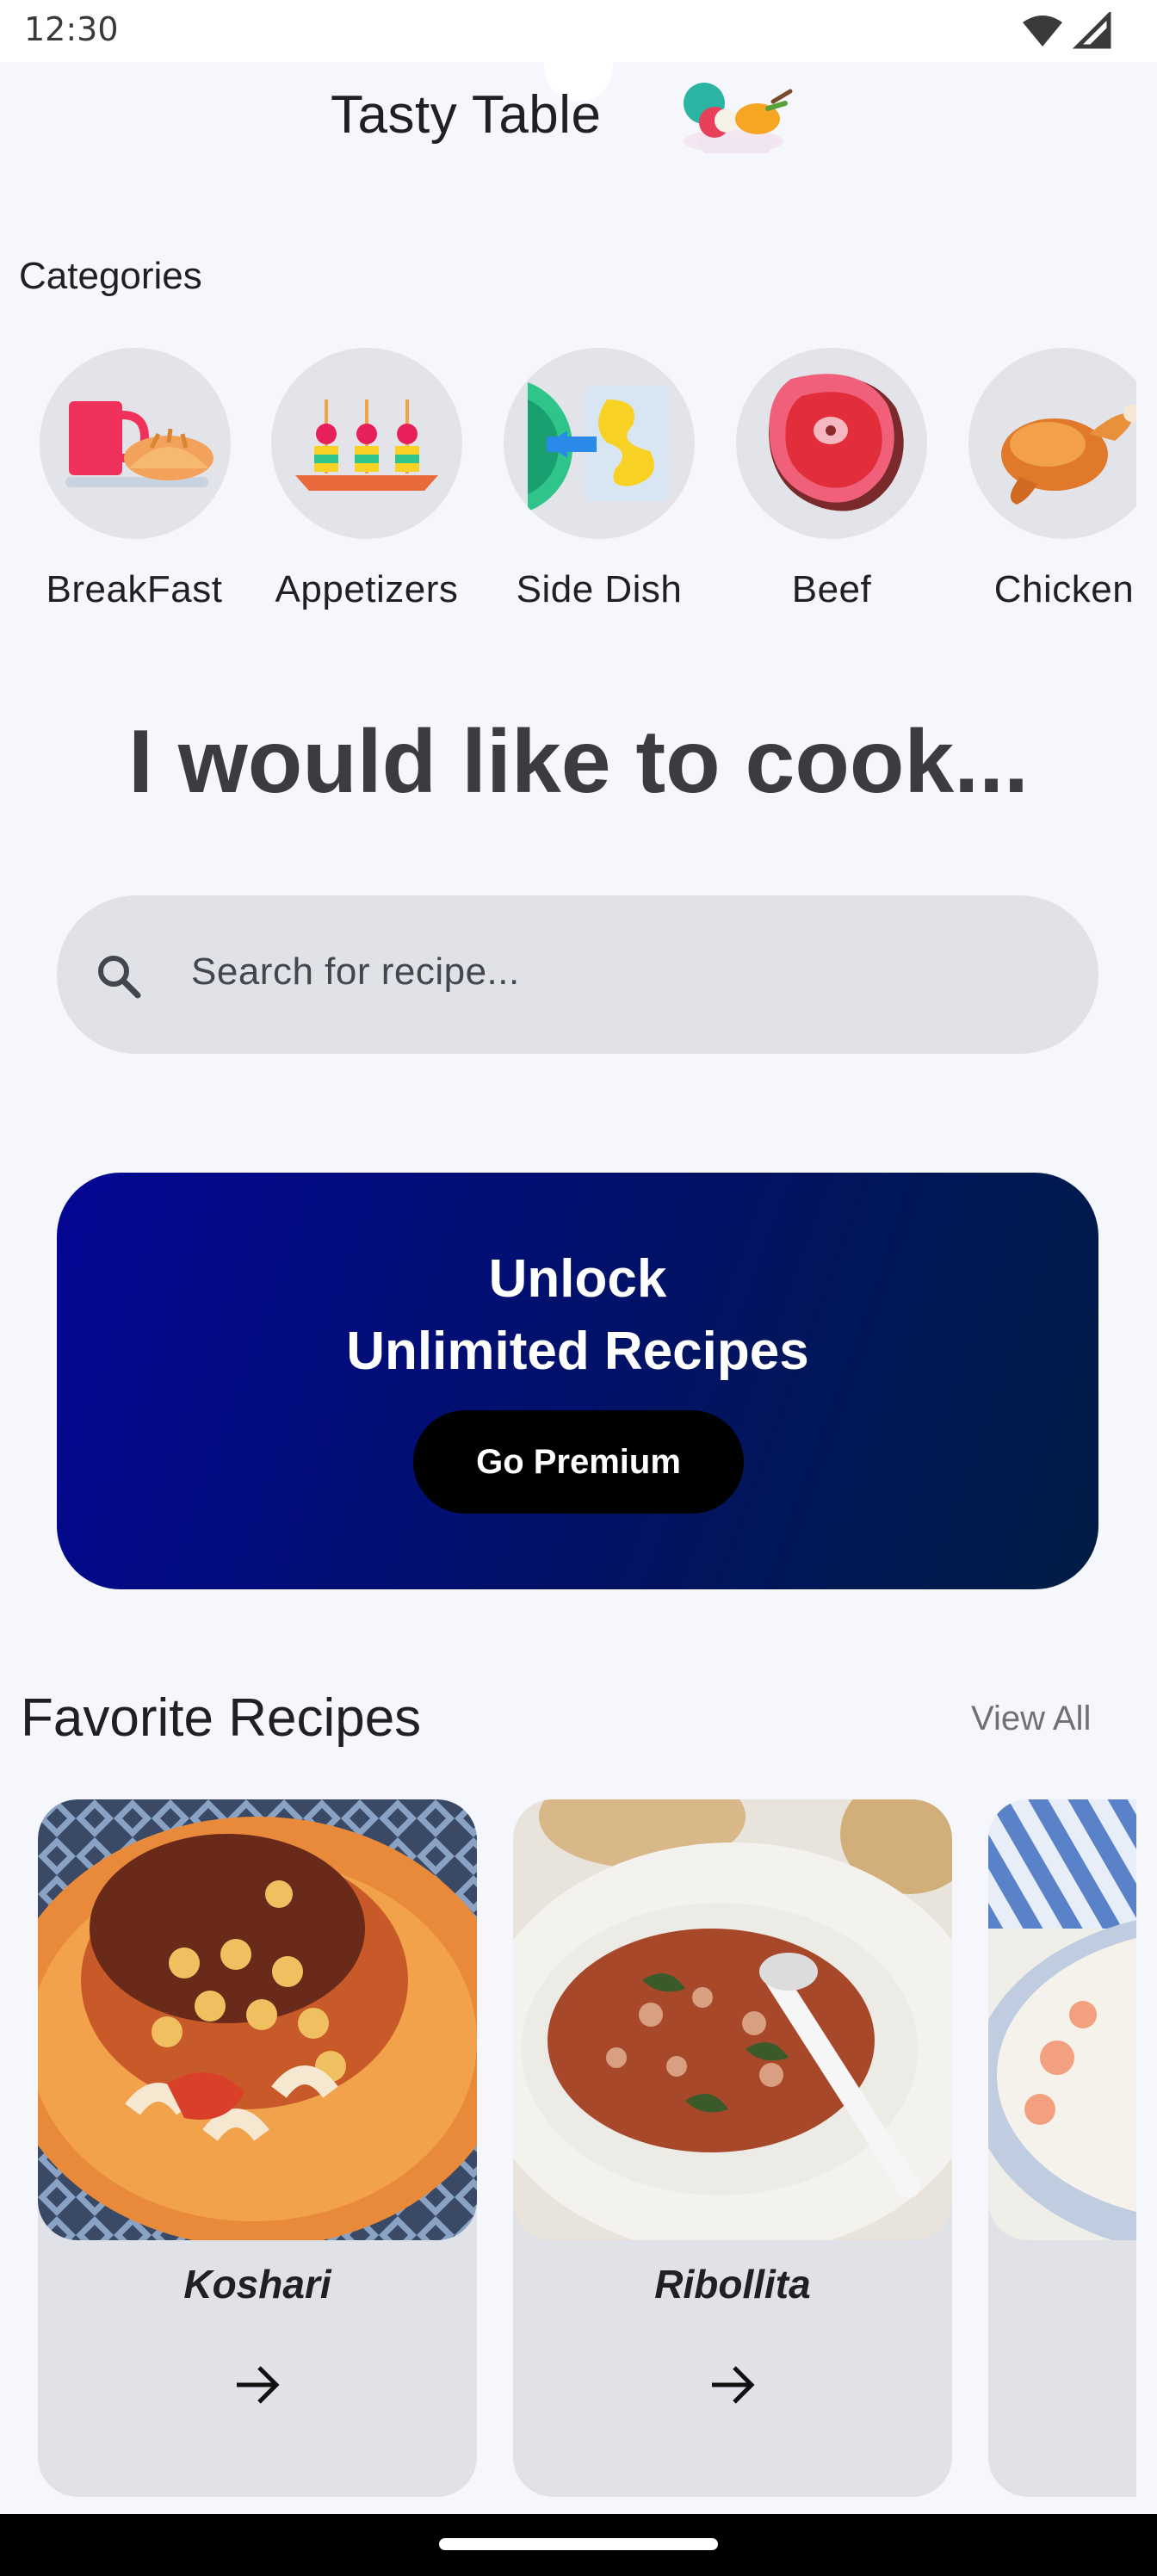  What do you see at coordinates (1064, 589) in the screenshot?
I see `category-label: Chicken` at bounding box center [1064, 589].